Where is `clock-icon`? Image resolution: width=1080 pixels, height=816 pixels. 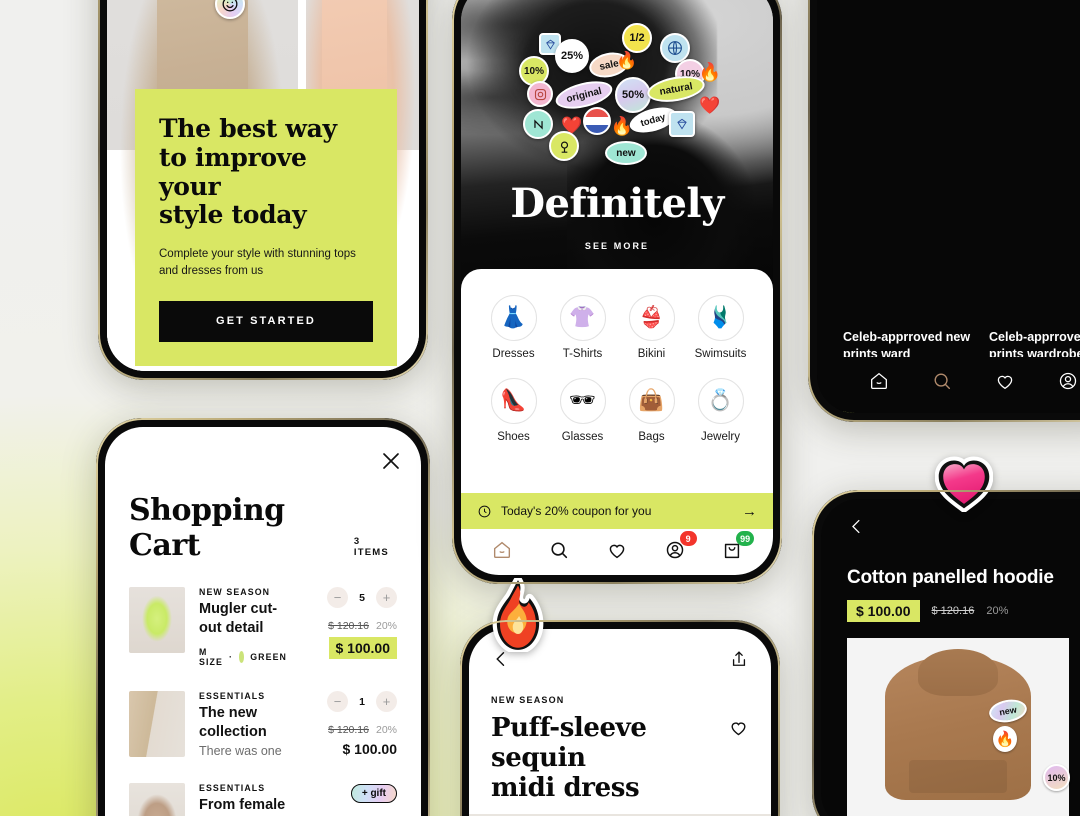
clock-icon is located at coordinates (484, 511).